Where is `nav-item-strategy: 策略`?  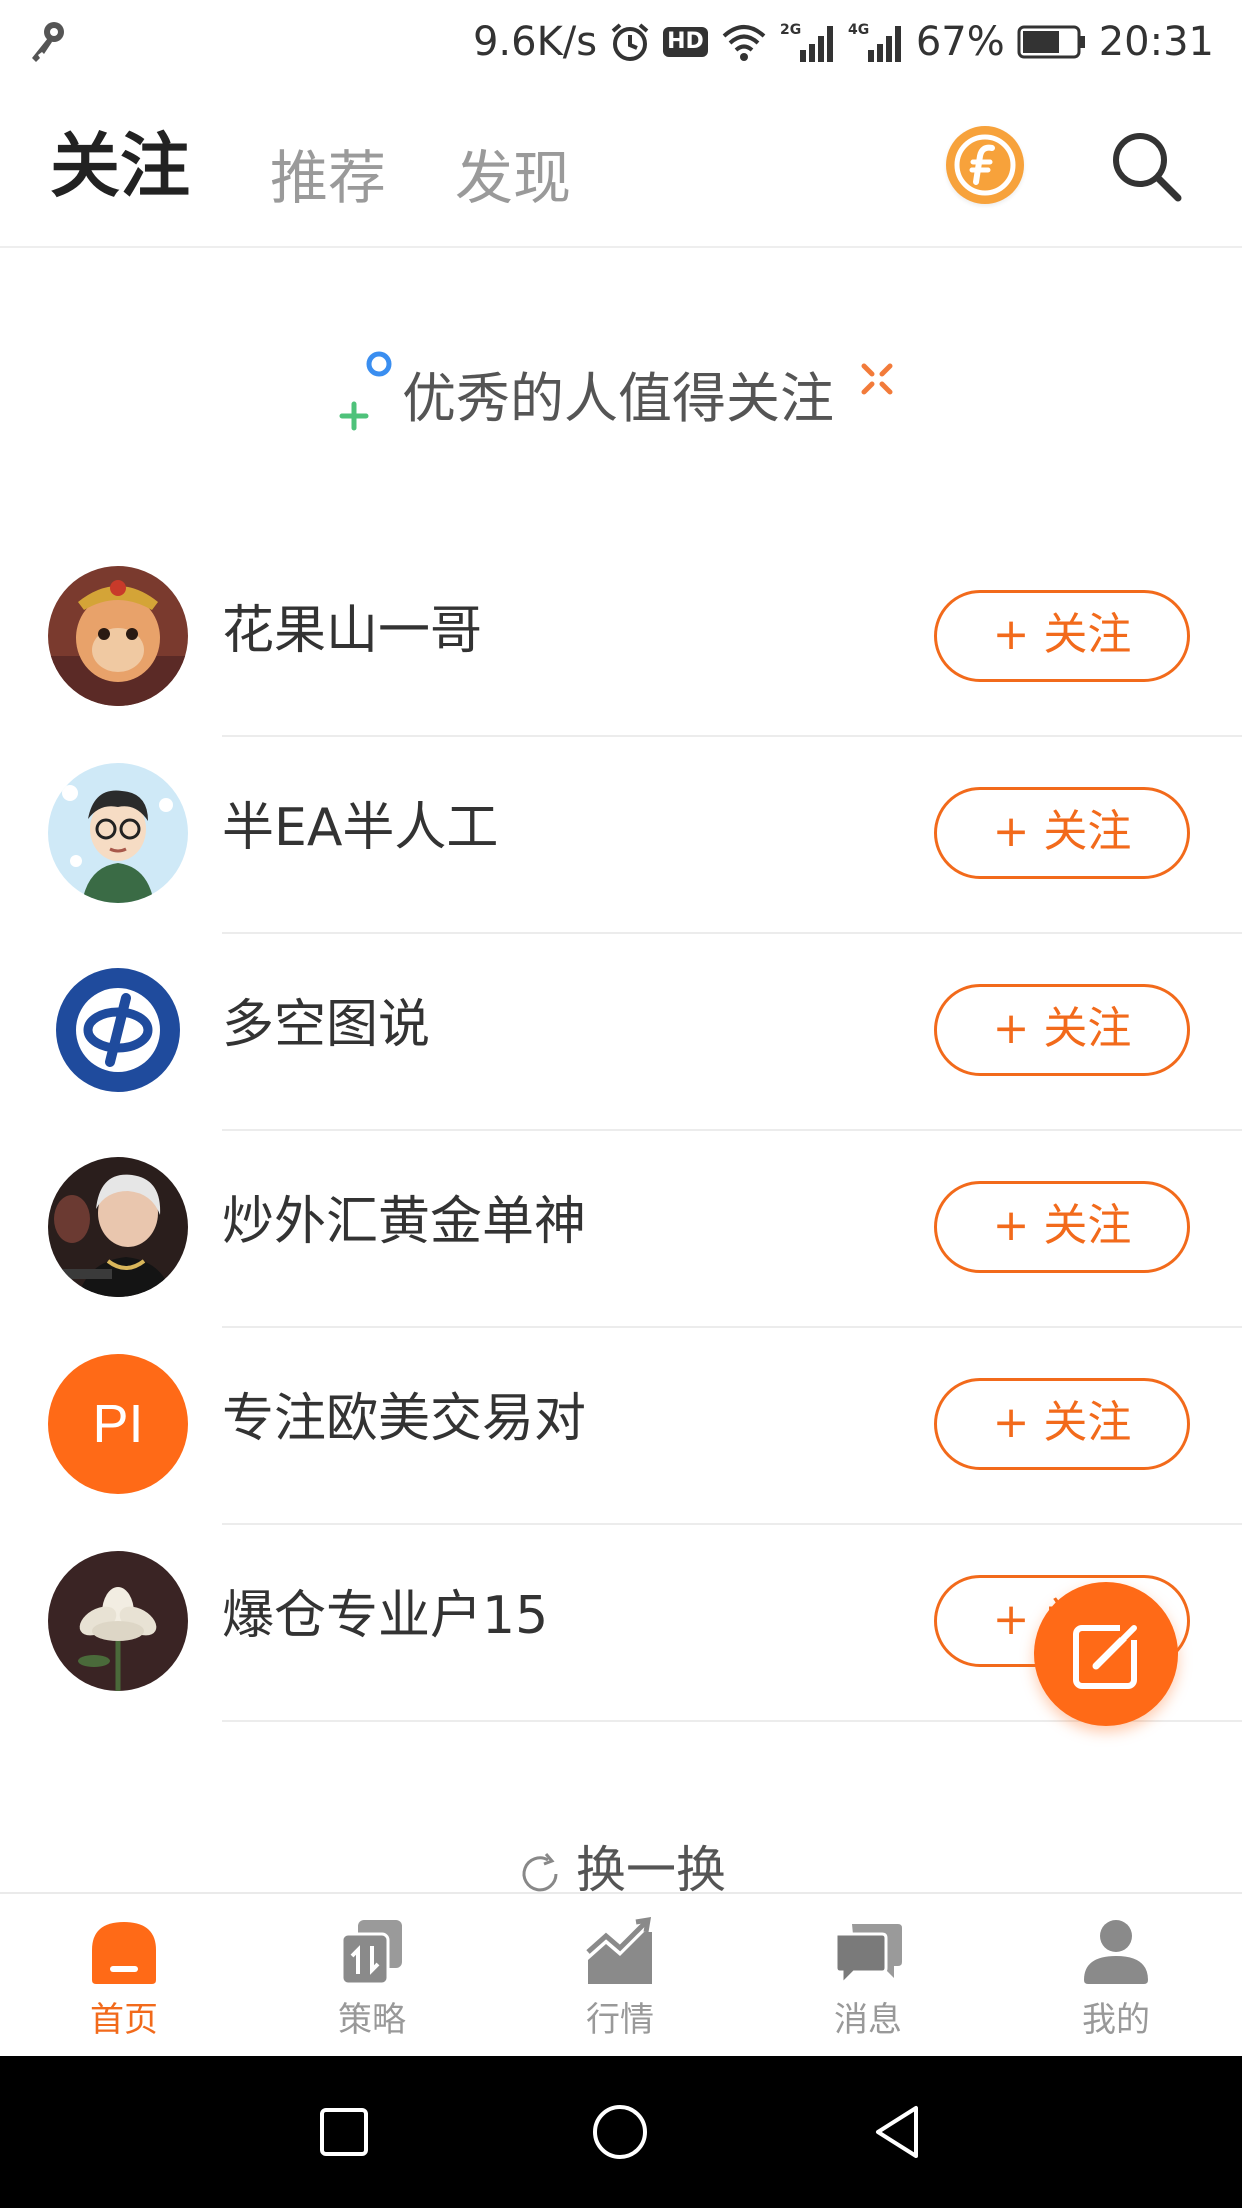 nav-item-strategy: 策略 is located at coordinates (372, 1975).